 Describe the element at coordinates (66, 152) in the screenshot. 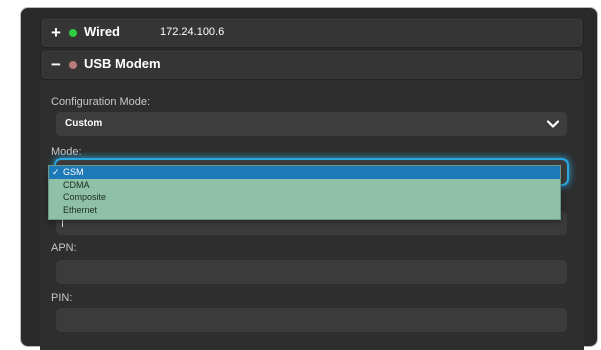

I see `mode-label: Mode:` at that location.